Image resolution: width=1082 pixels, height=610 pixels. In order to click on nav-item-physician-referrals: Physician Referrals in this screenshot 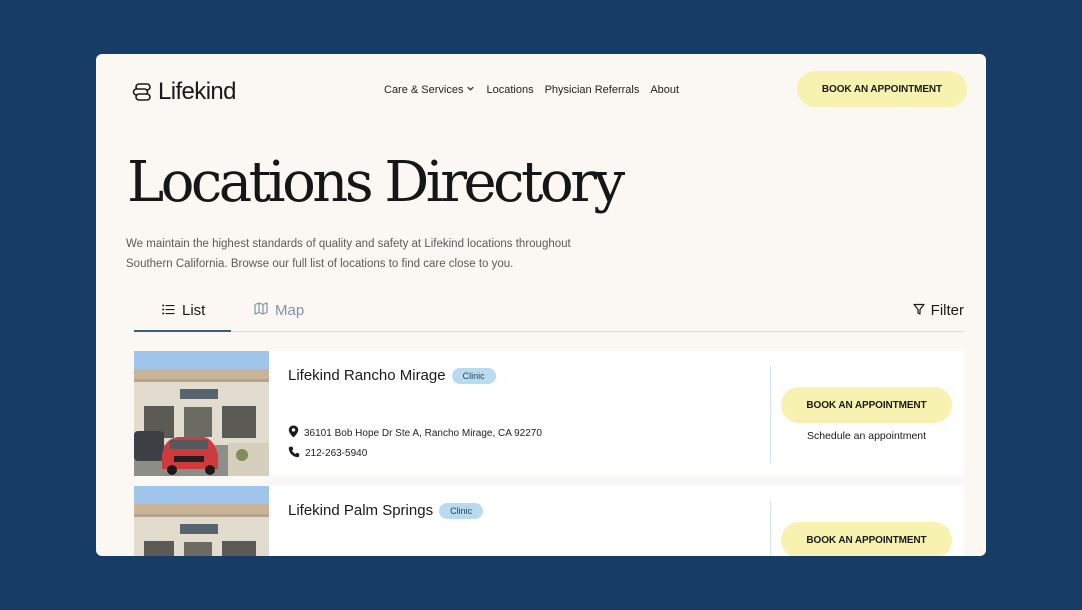, I will do `click(592, 90)`.